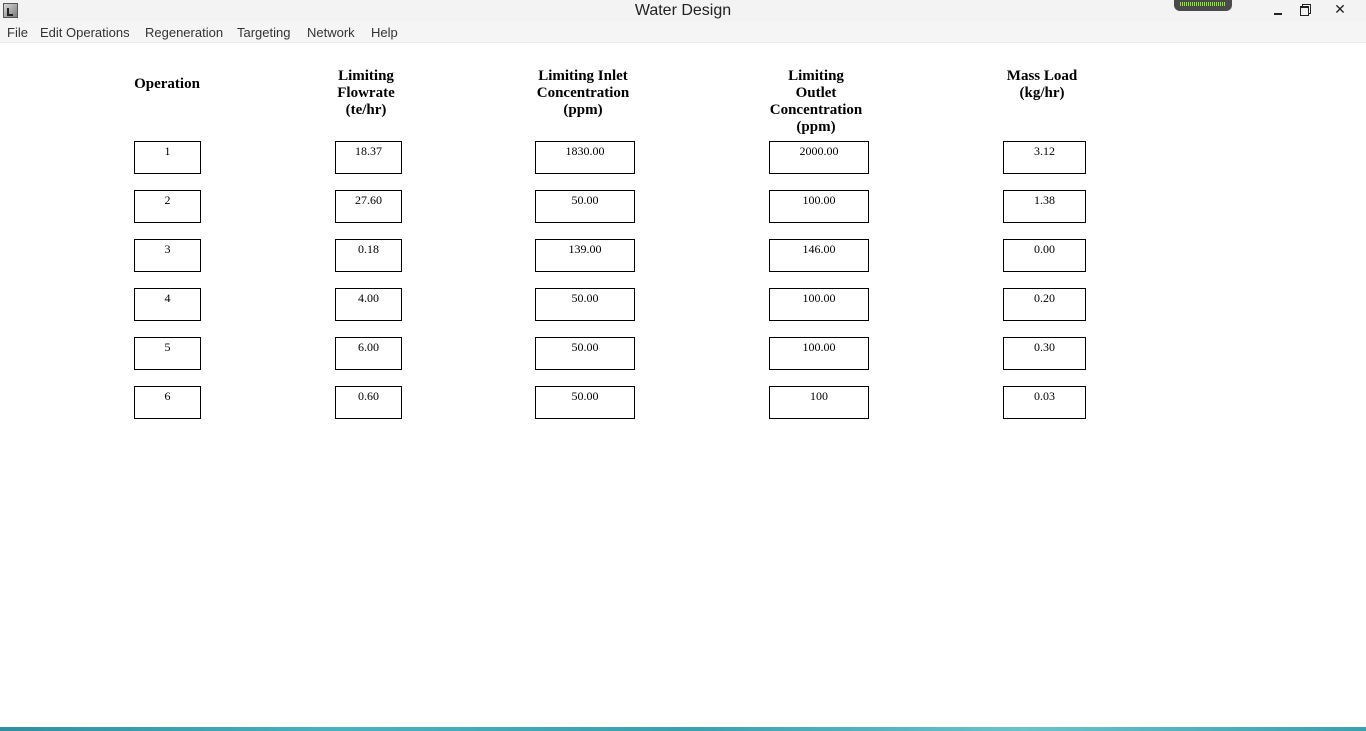 The image size is (1366, 731). Describe the element at coordinates (1044, 206) in the screenshot. I see `mass-load-field: 1.38` at that location.